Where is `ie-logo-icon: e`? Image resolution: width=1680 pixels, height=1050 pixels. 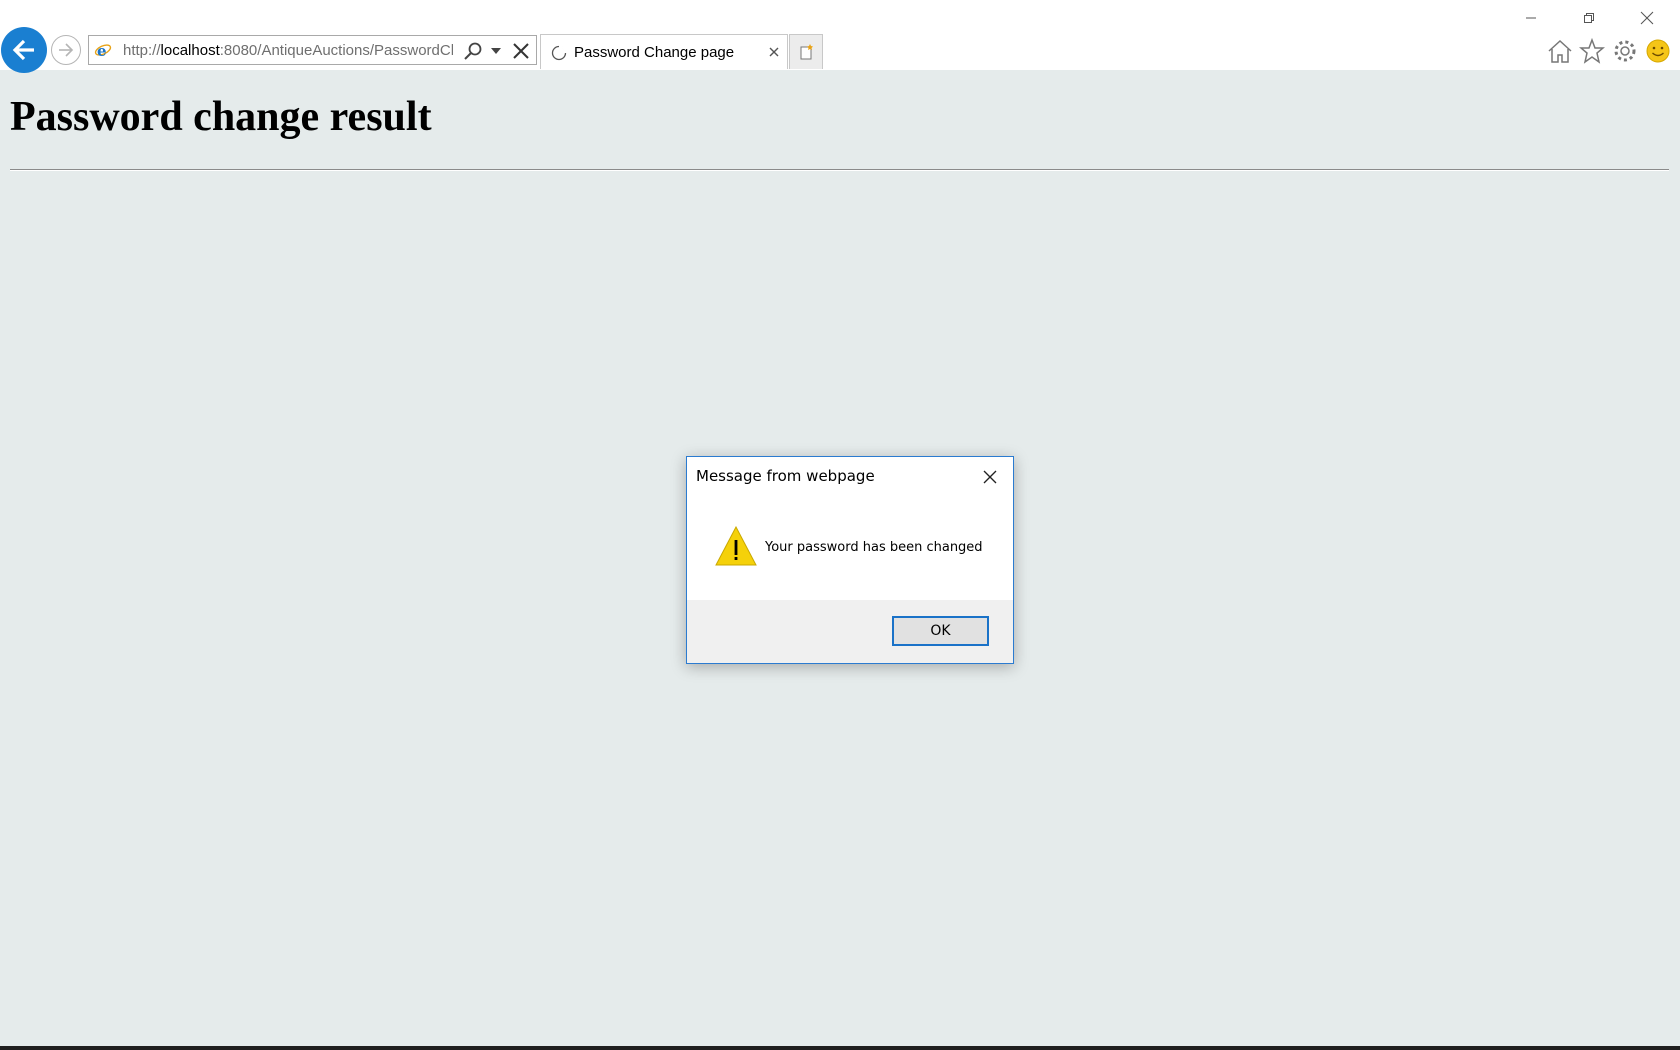 ie-logo-icon: e is located at coordinates (103, 50).